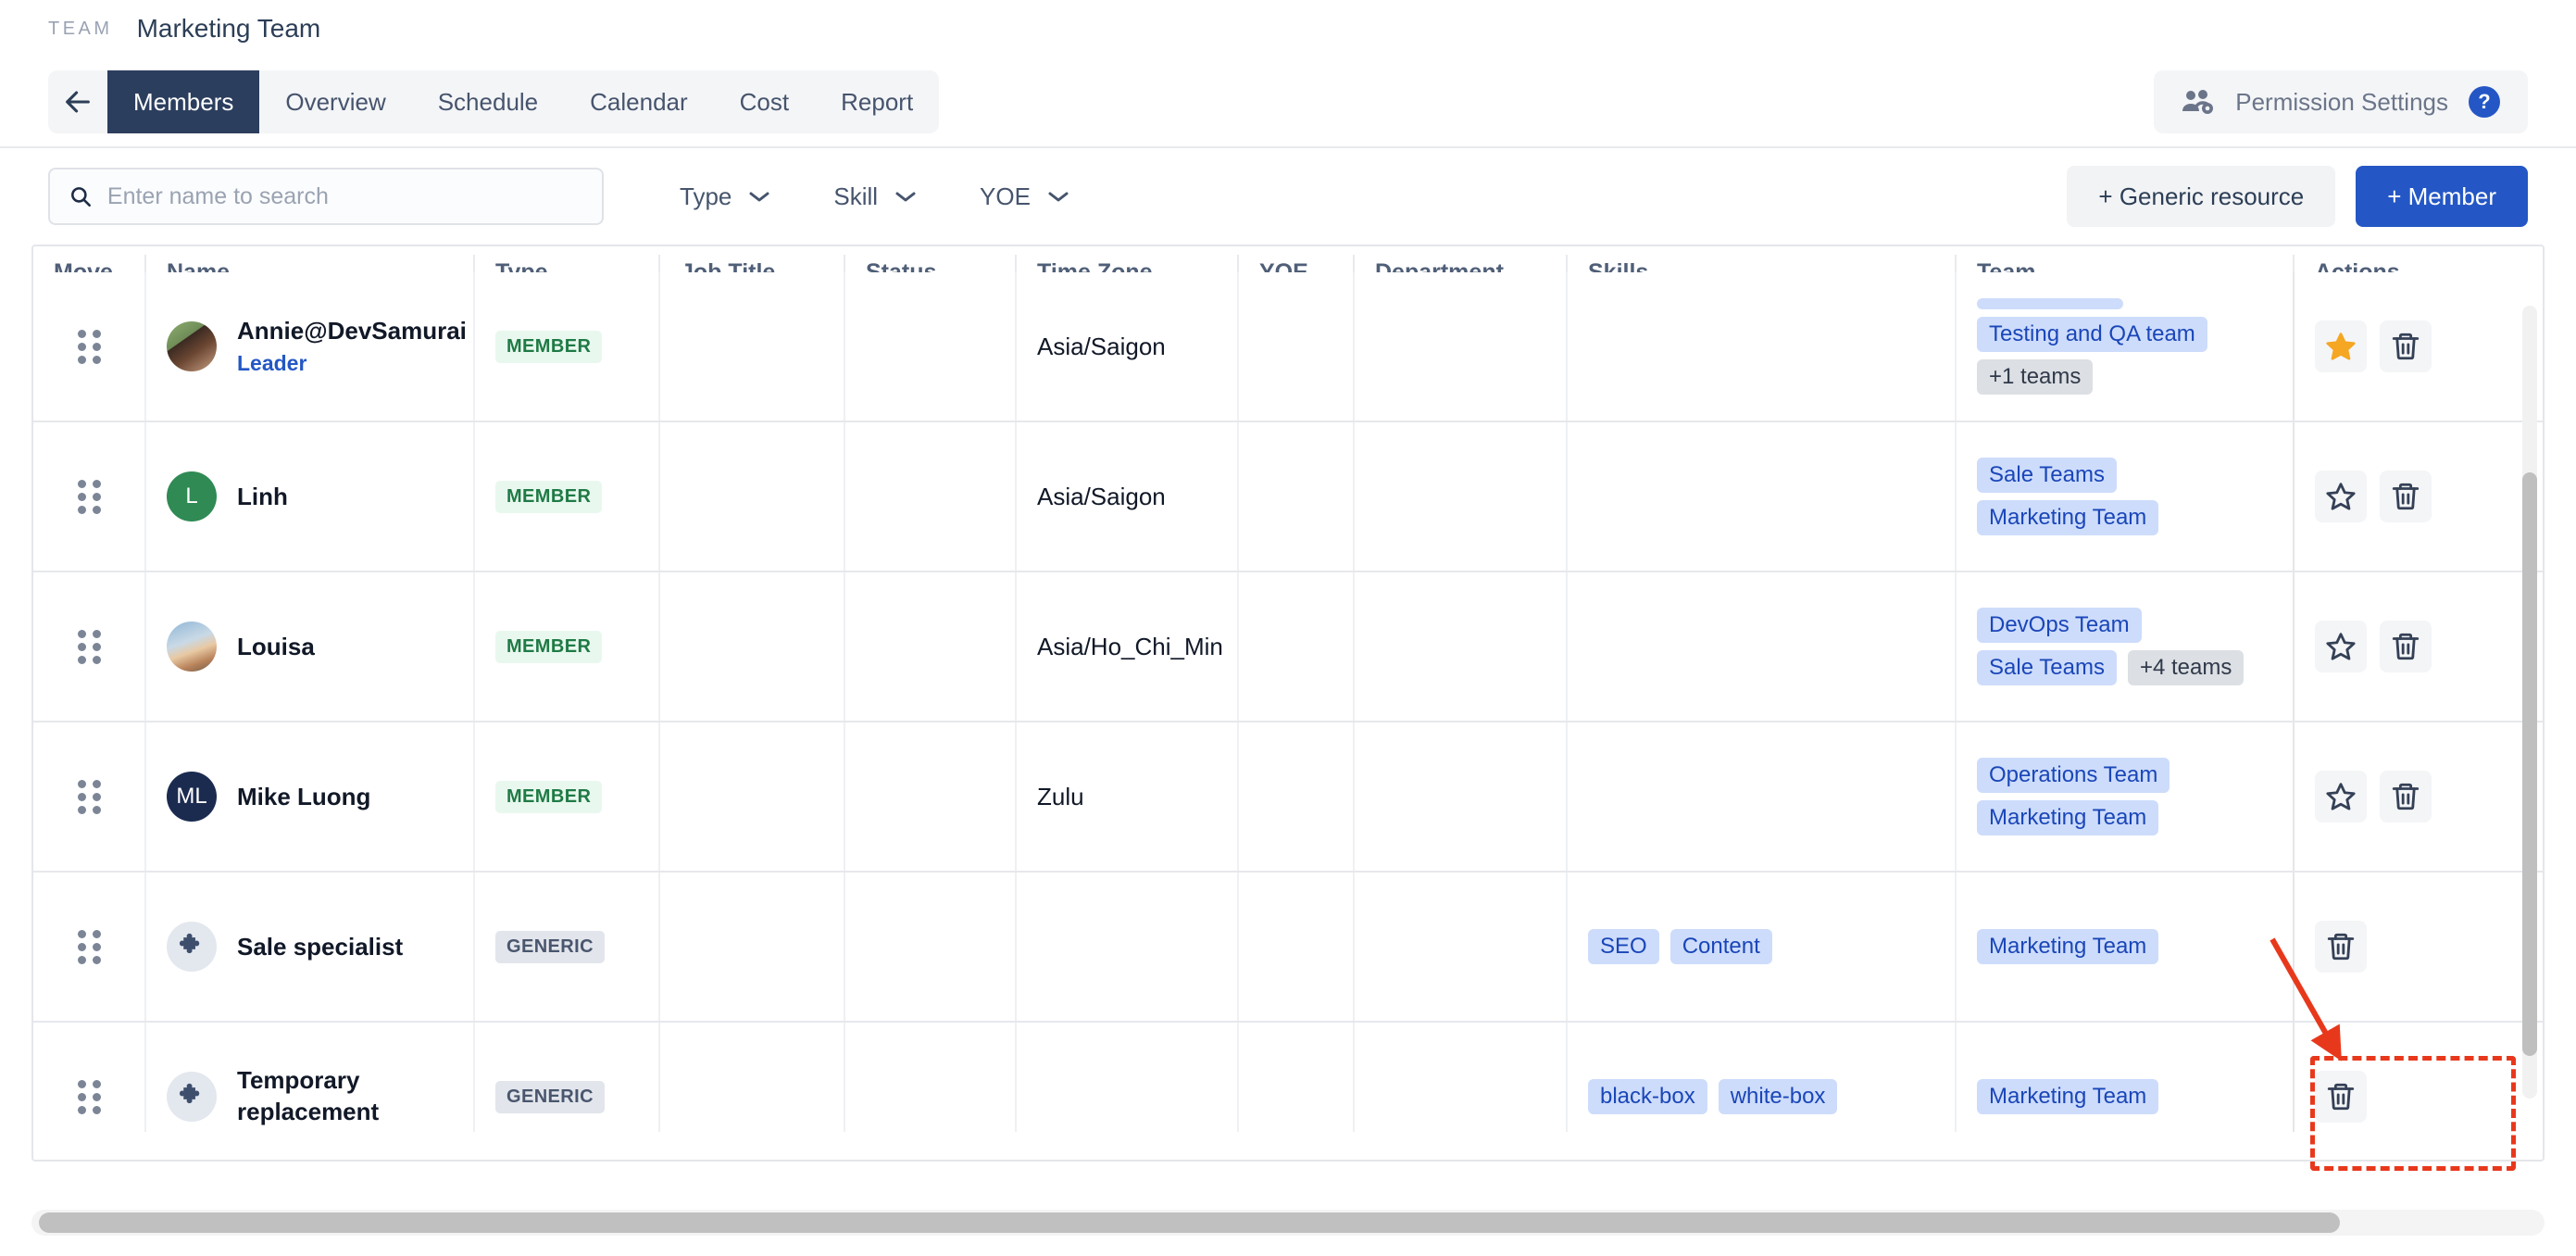 The width and height of the screenshot is (2576, 1256). What do you see at coordinates (2073, 775) in the screenshot?
I see `tag: Operations Team` at bounding box center [2073, 775].